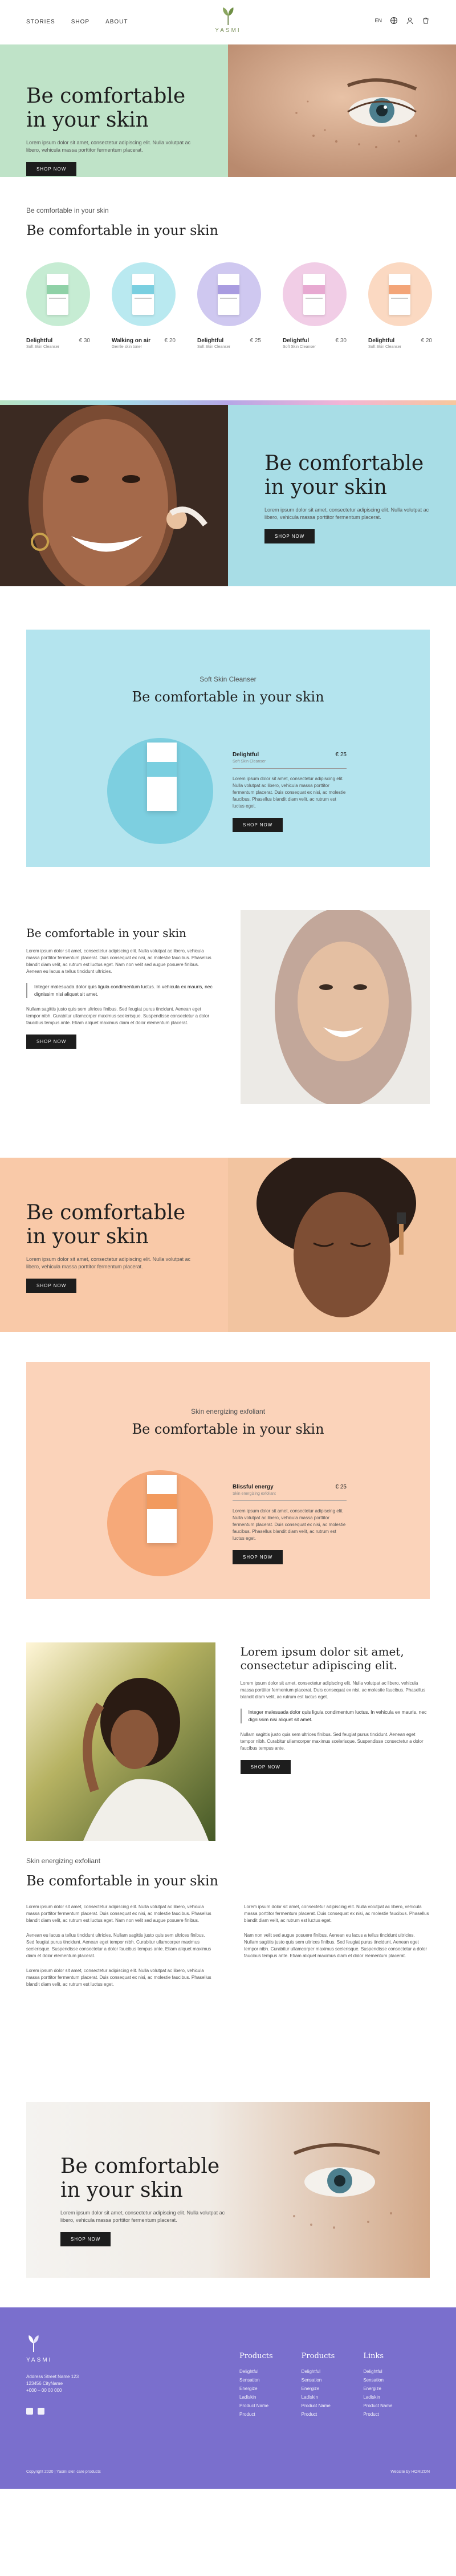 Image resolution: width=456 pixels, height=2576 pixels. What do you see at coordinates (426, 21) in the screenshot?
I see `cart-icon` at bounding box center [426, 21].